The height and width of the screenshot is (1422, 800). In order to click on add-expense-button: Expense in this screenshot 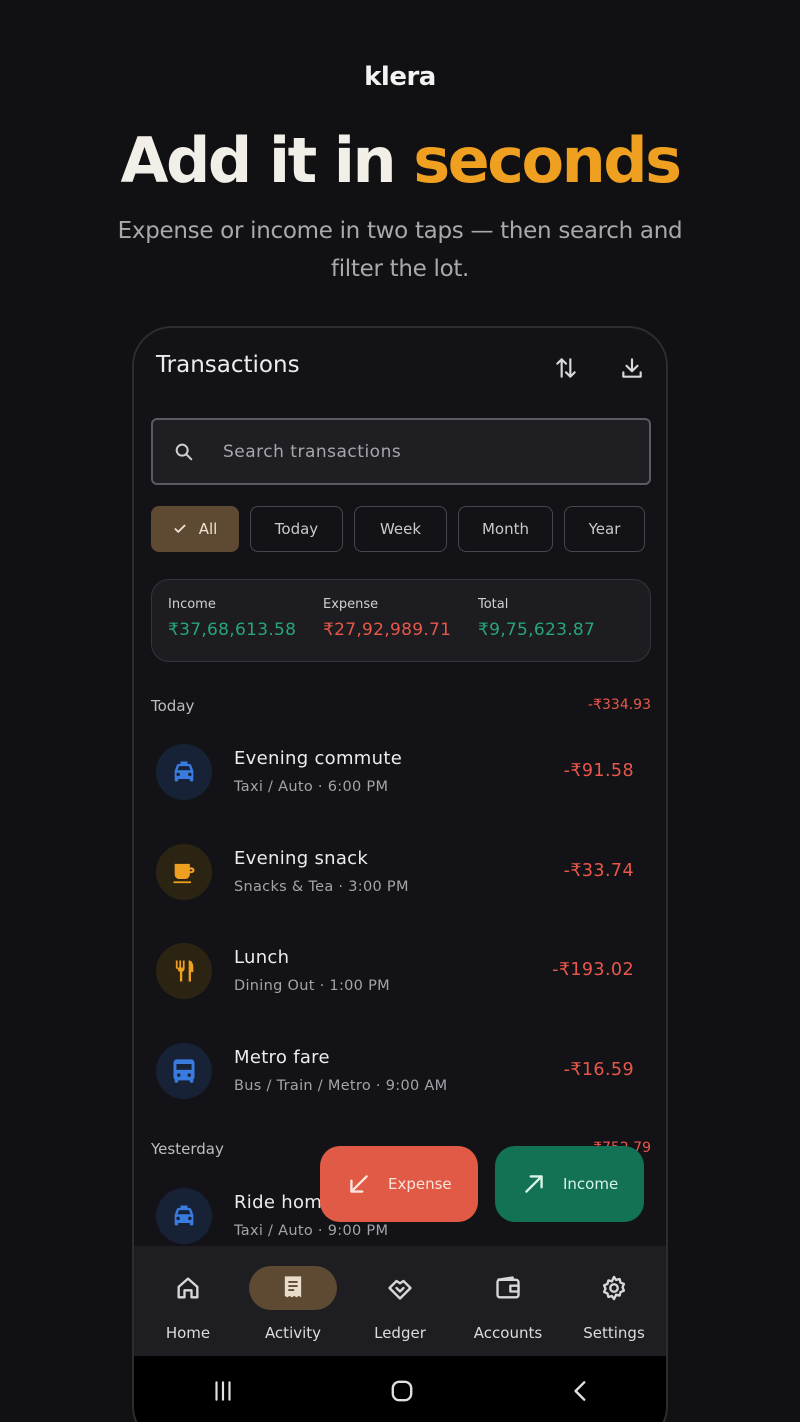, I will do `click(399, 1184)`.